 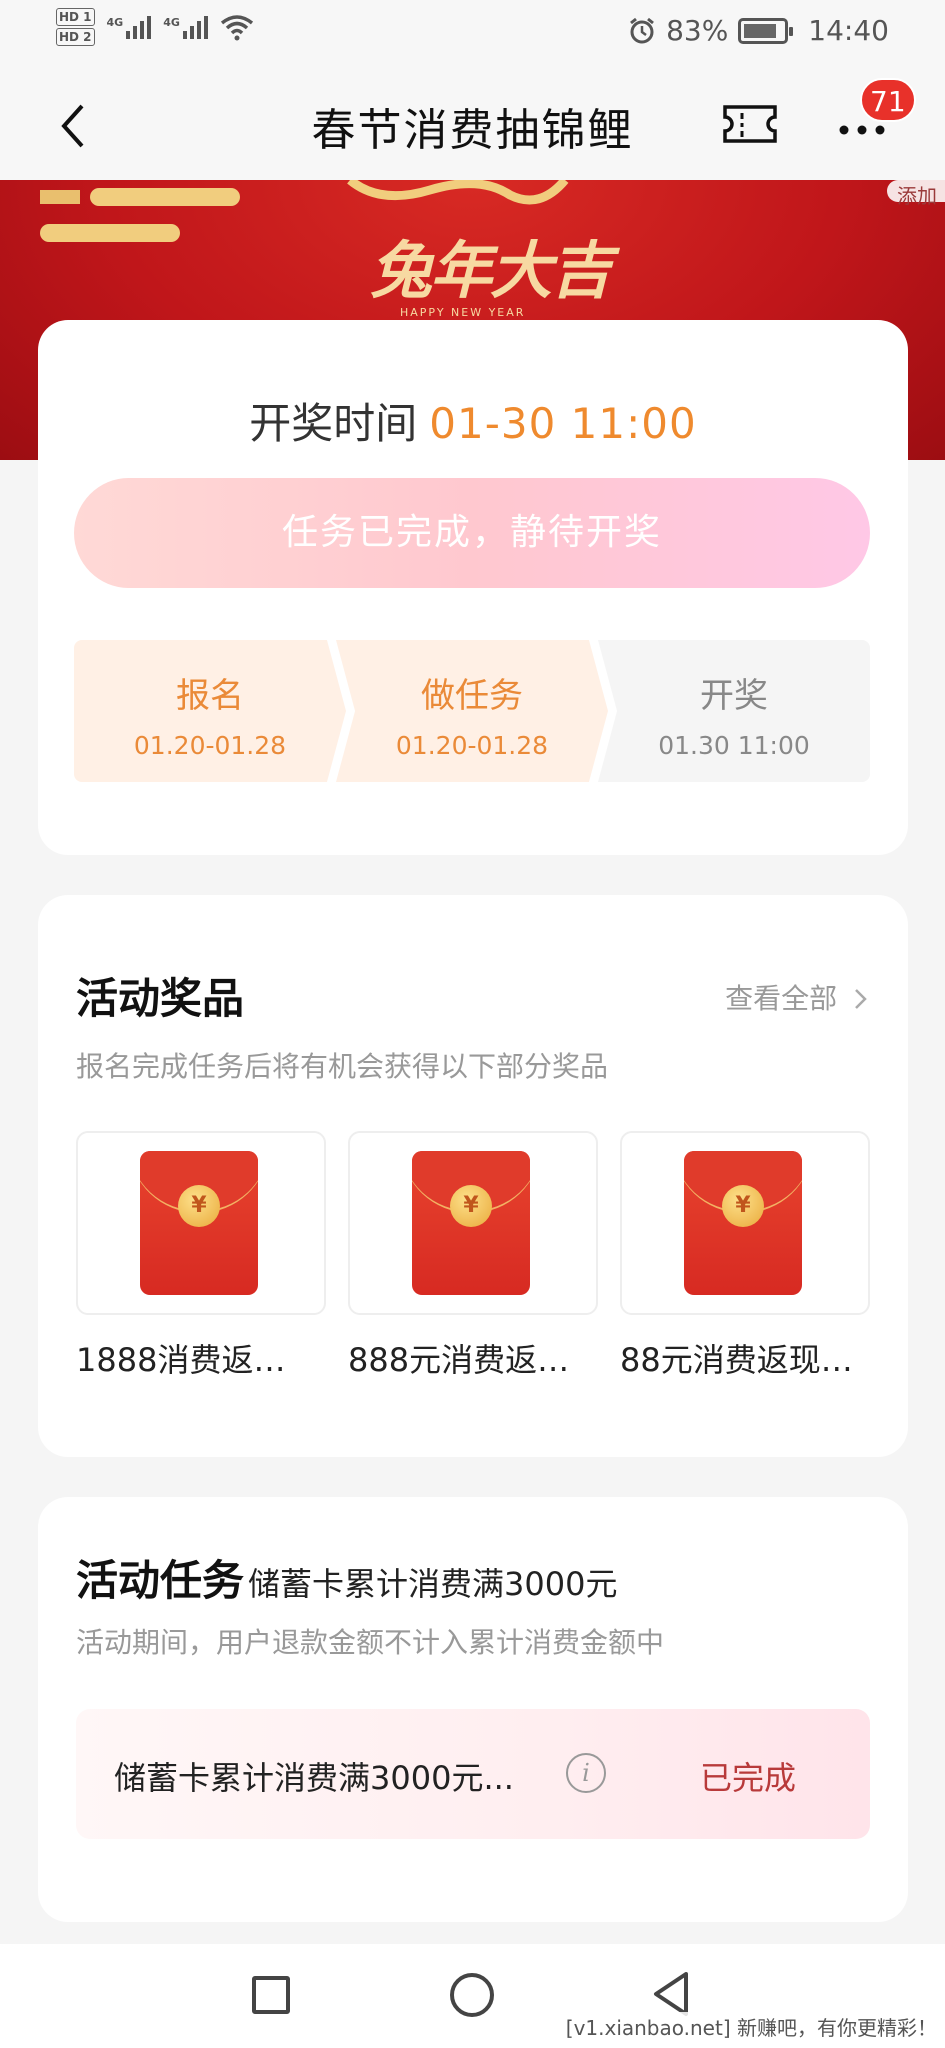 What do you see at coordinates (472, 696) in the screenshot?
I see `step-label: 做任务` at bounding box center [472, 696].